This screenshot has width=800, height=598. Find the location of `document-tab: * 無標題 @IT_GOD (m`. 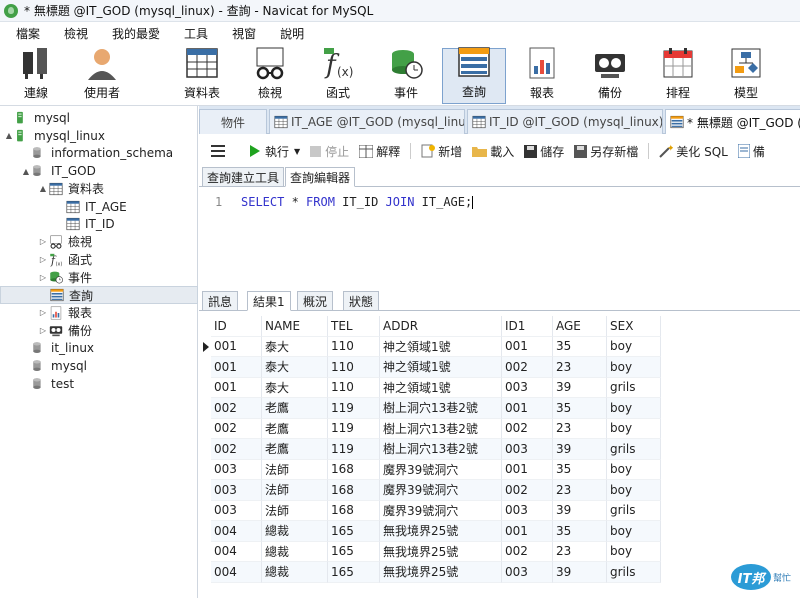

document-tab: * 無標題 @IT_GOD (m is located at coordinates (732, 121).